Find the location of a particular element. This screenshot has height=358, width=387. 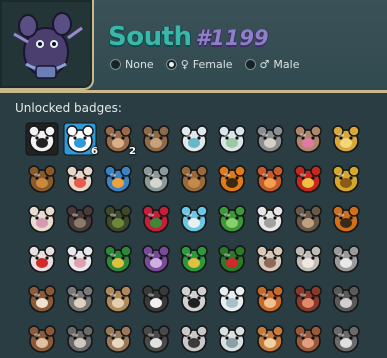

grey-mouse-badge-icon is located at coordinates (308, 259).